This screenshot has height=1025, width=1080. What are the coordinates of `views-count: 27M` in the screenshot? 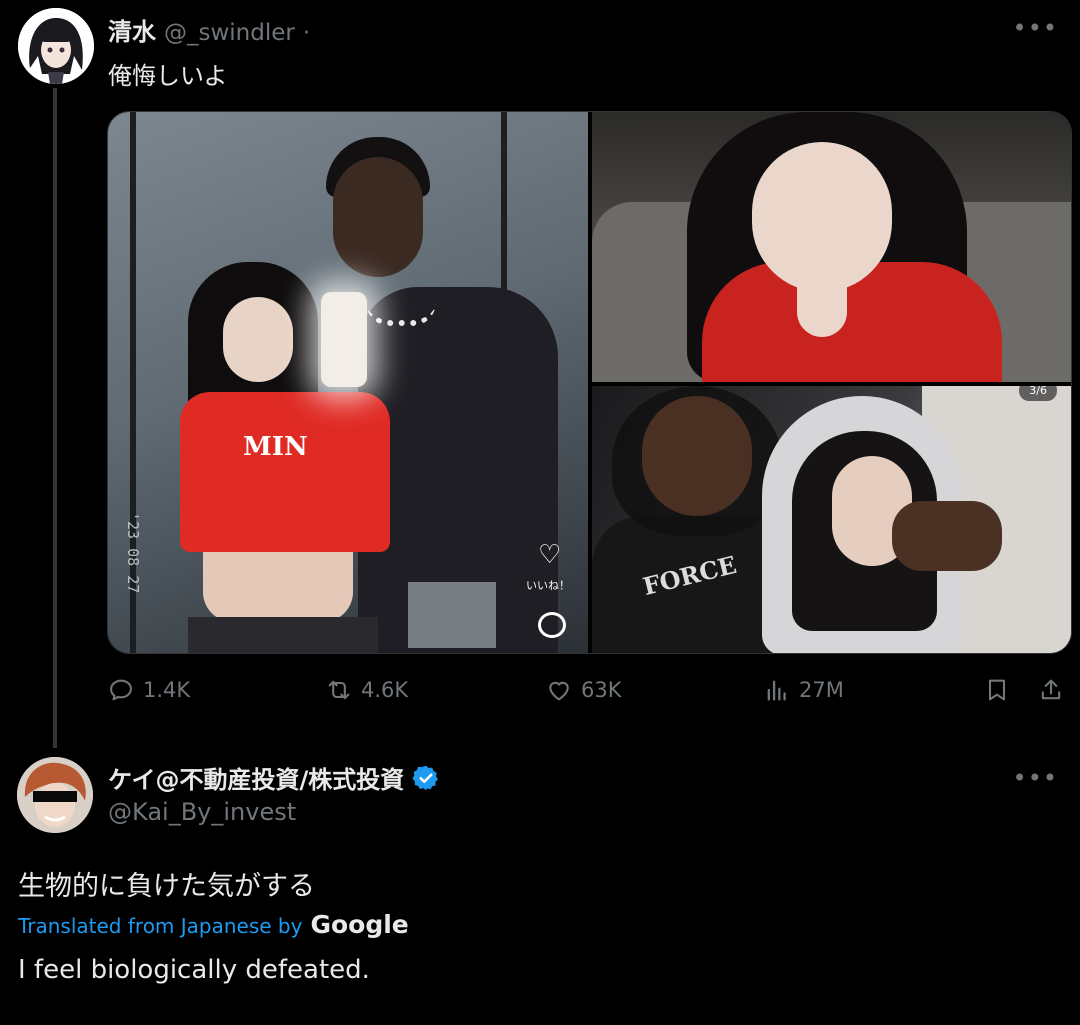 It's located at (821, 690).